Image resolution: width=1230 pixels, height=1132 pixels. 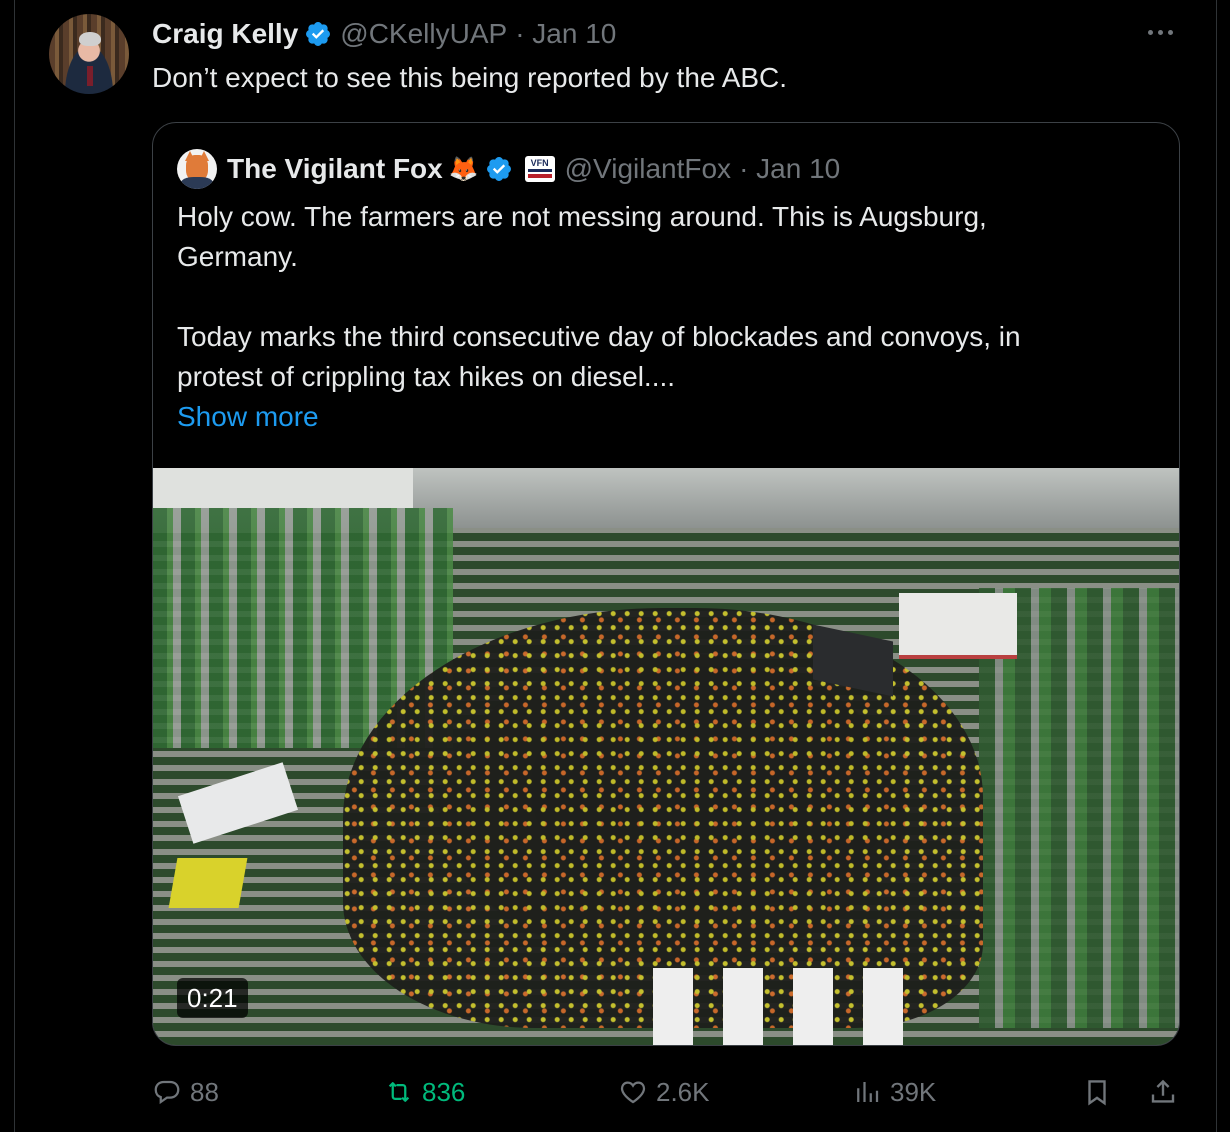 I want to click on views-button: 39K, so click(x=894, y=1092).